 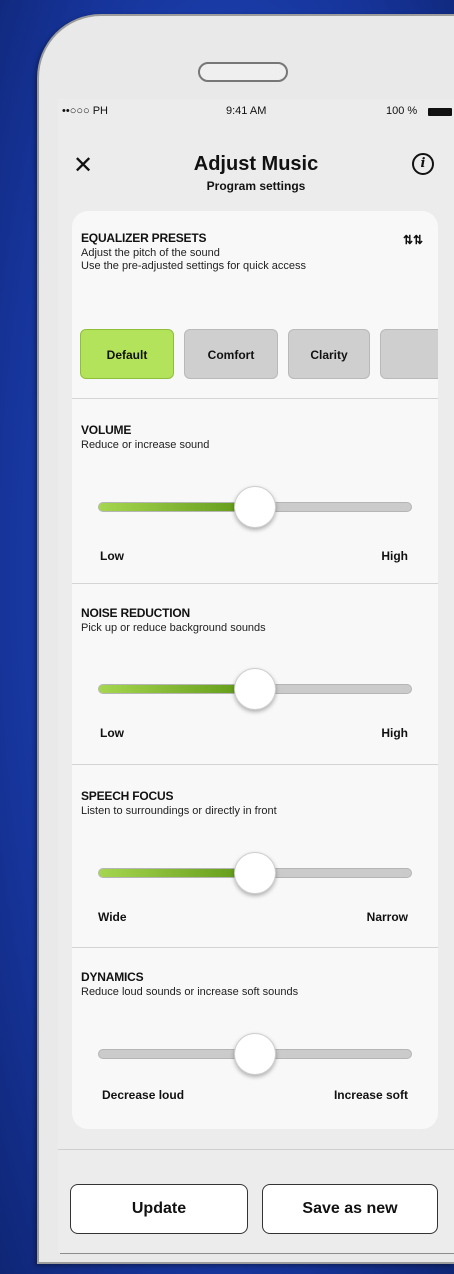 What do you see at coordinates (255, 1054) in the screenshot?
I see `dynamics-slider-handle` at bounding box center [255, 1054].